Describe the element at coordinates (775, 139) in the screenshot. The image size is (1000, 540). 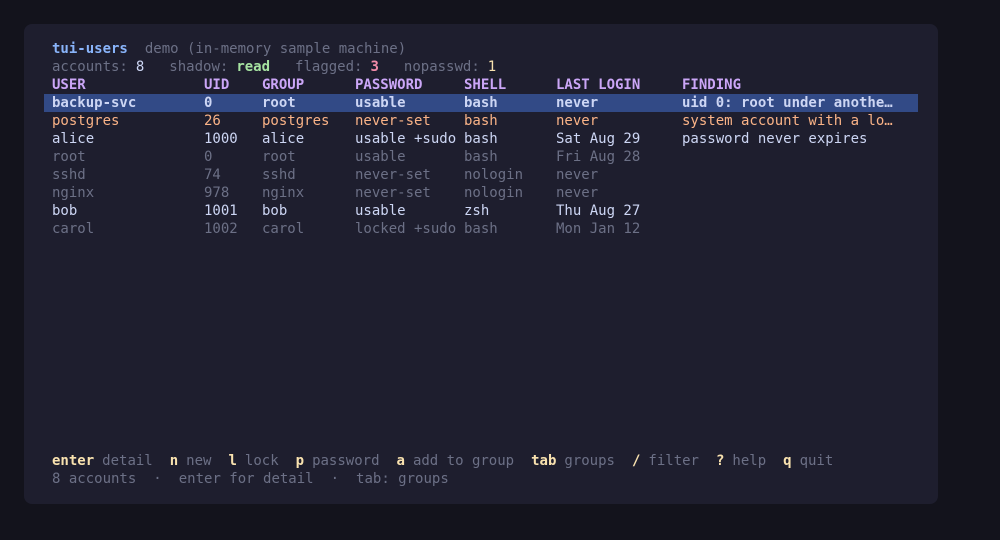
I see `cell-finding: password never expires` at that location.